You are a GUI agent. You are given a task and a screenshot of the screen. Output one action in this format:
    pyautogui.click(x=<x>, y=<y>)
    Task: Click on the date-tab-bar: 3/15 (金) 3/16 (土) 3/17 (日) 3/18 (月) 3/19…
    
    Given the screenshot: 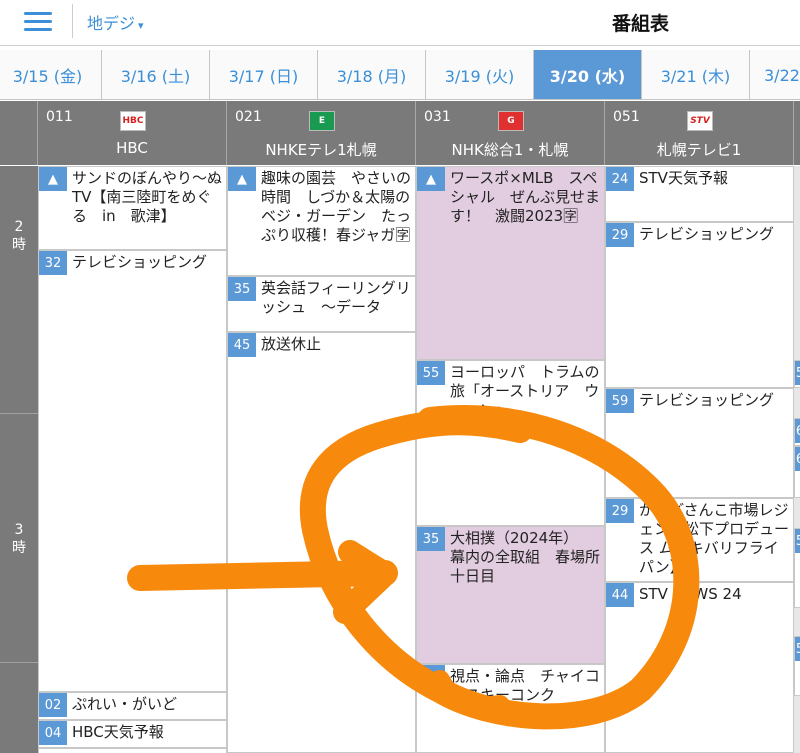 What is the action you would take?
    pyautogui.click(x=400, y=75)
    